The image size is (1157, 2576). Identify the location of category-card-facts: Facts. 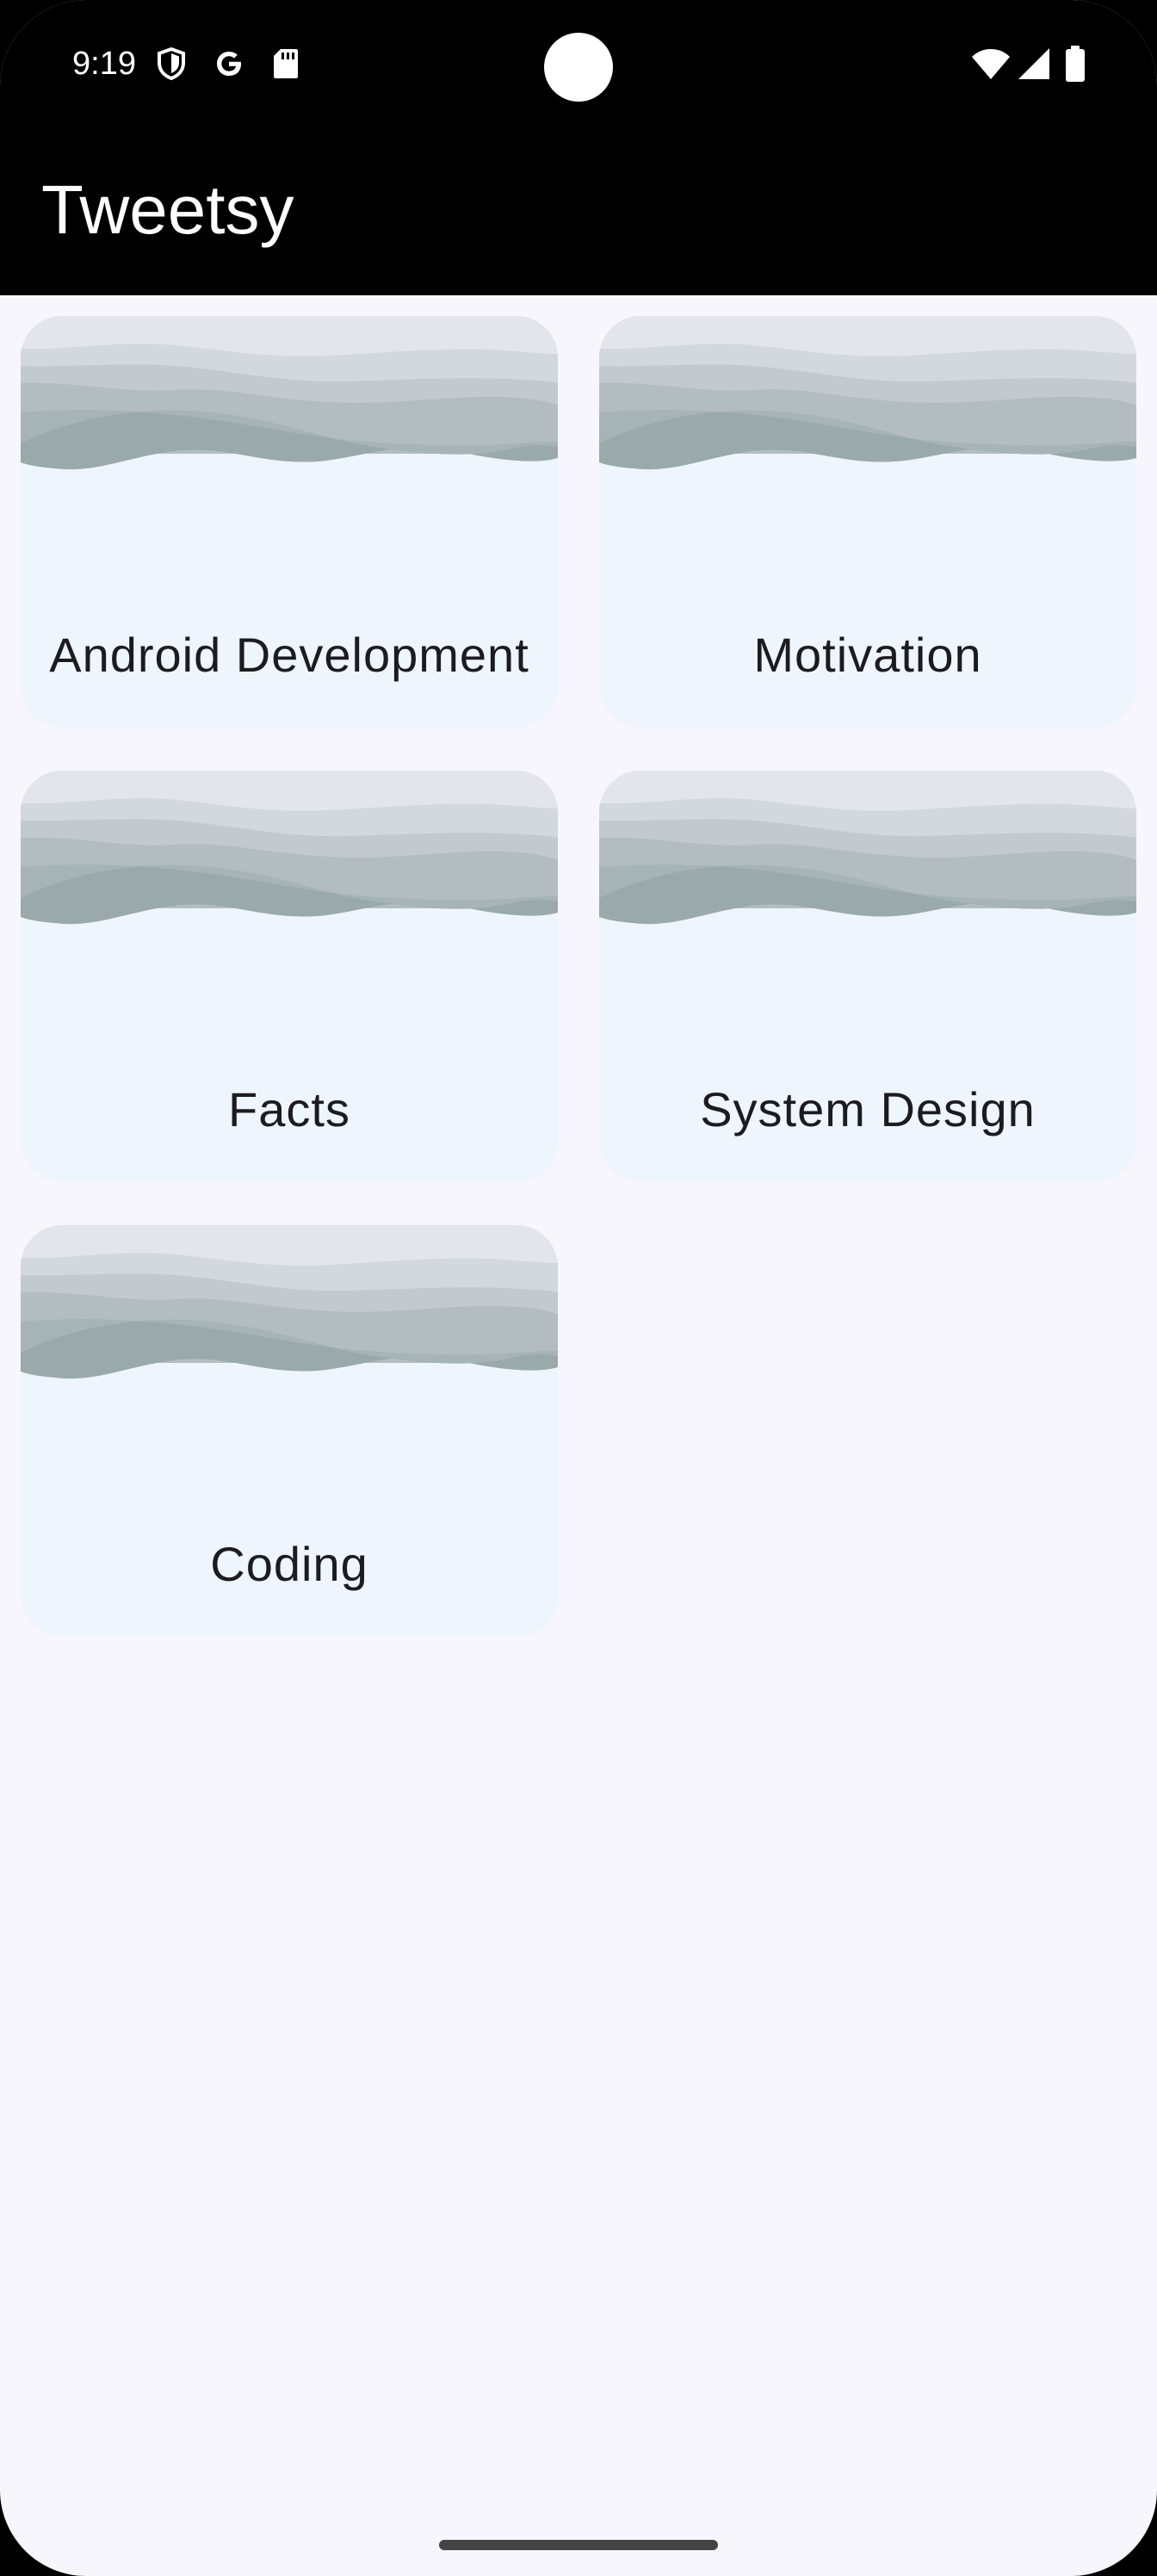
(289, 977).